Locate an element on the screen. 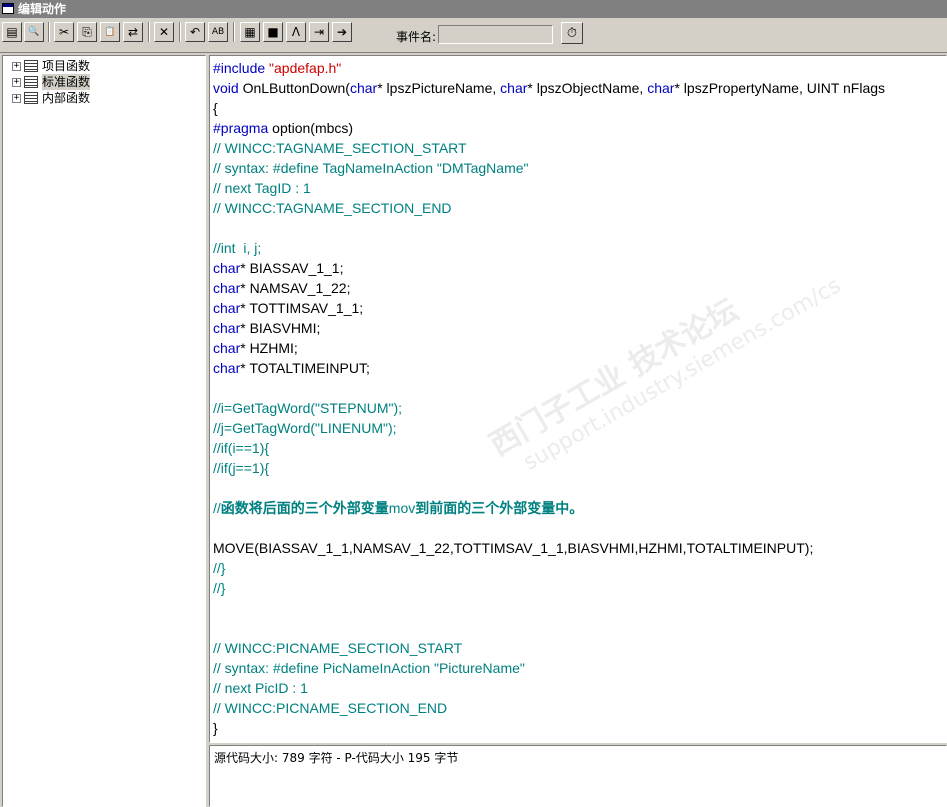 Image resolution: width=947 pixels, height=807 pixels. code-line: char* TOTTIMSAV_1_1; is located at coordinates (288, 308).